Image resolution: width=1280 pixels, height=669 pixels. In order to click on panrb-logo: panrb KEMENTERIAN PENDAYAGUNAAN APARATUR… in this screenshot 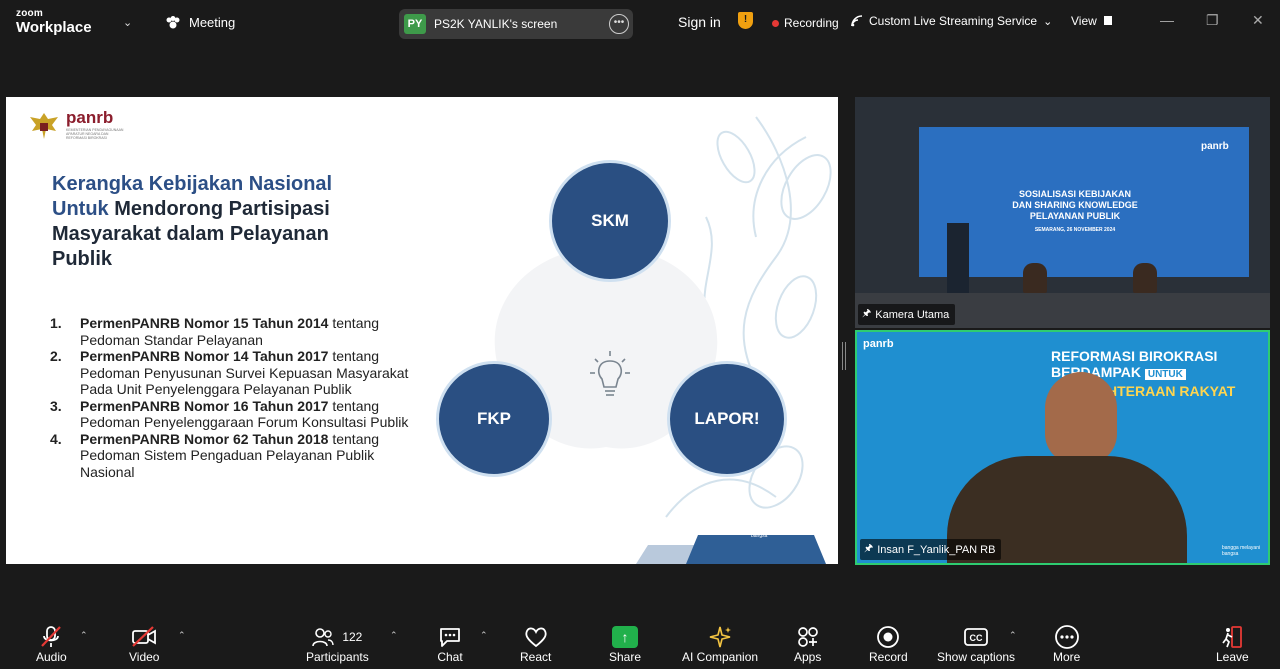, I will do `click(77, 126)`.